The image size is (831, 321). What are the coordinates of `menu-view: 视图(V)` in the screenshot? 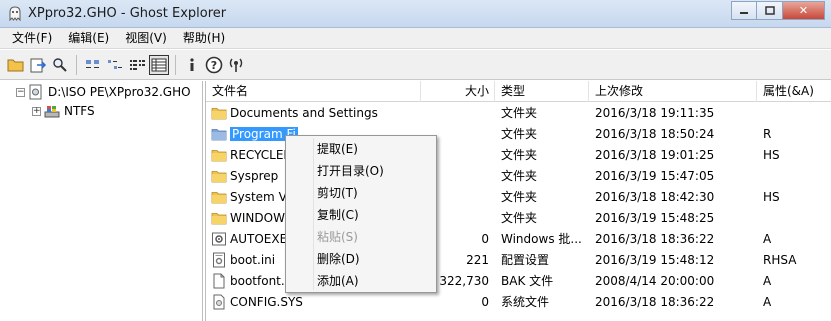 It's located at (146, 38).